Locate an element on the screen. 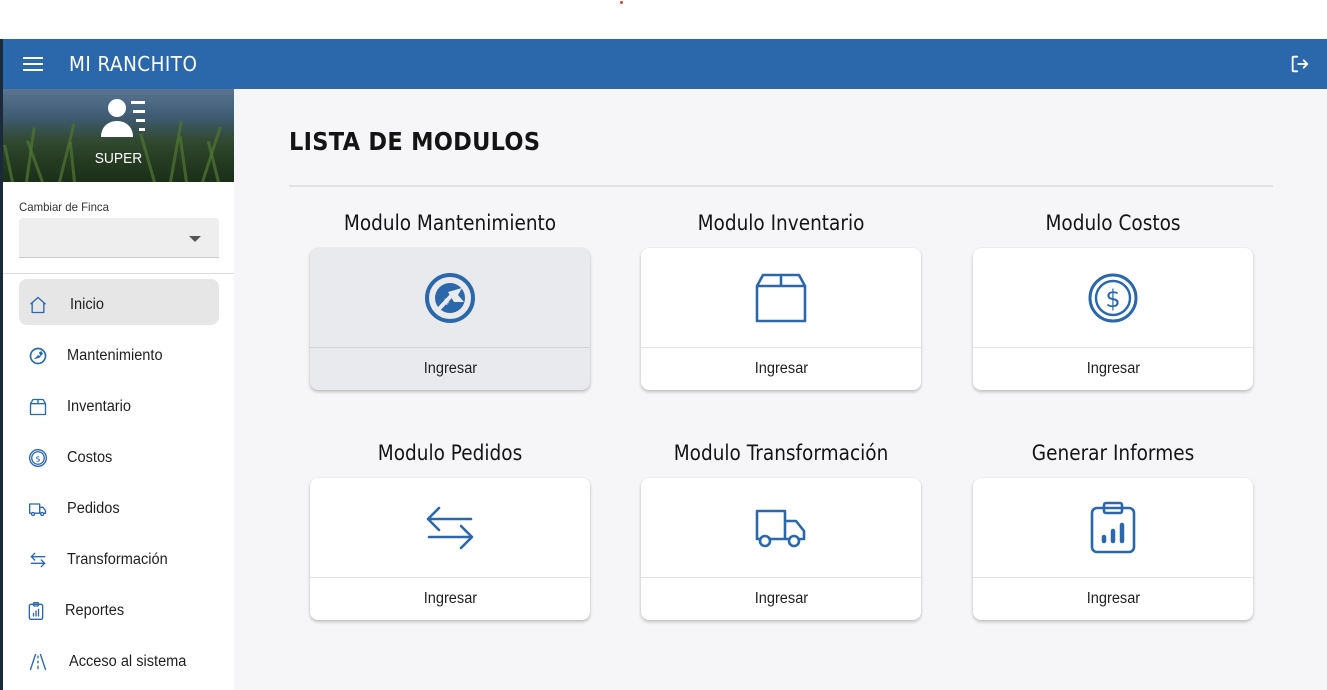 The height and width of the screenshot is (690, 1327). module-card: ¥ Ingresar is located at coordinates (450, 319).